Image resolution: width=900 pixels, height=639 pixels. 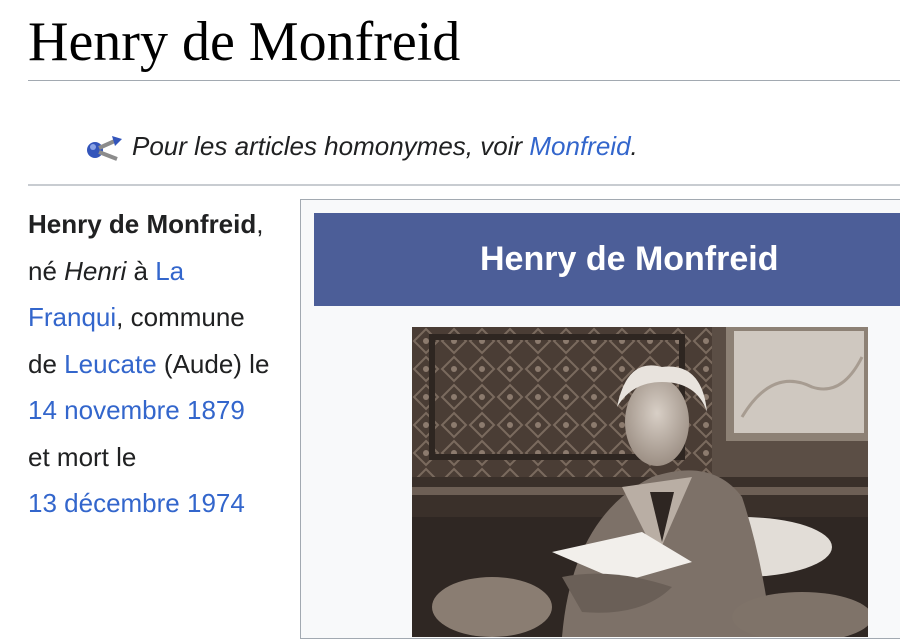 I want to click on intro-text-4: (Aude) le, so click(x=213, y=363).